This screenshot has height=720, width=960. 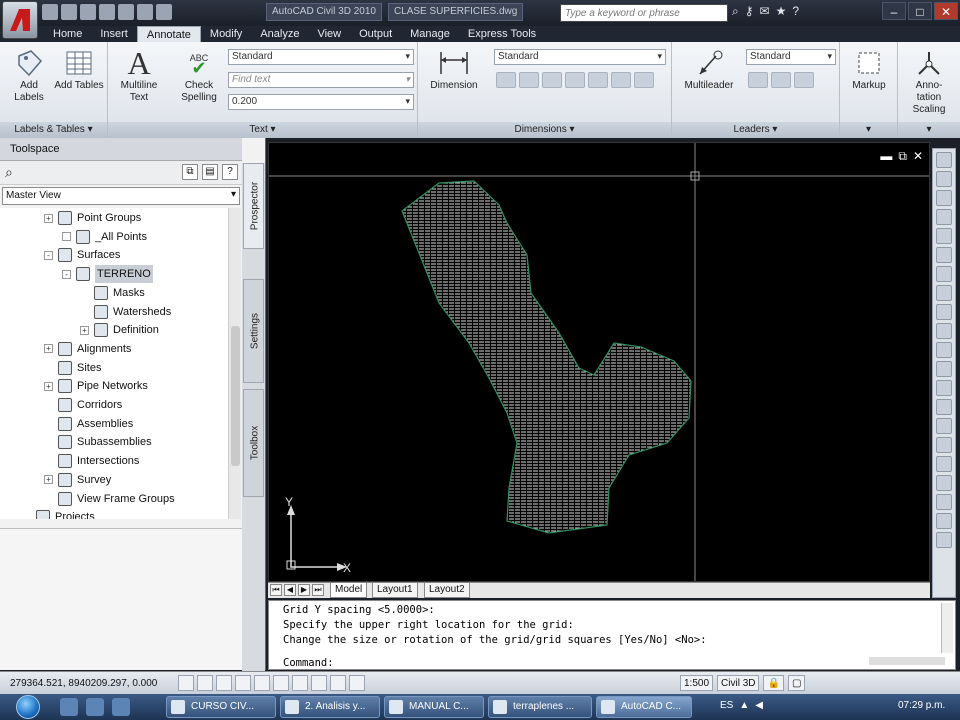 What do you see at coordinates (644, 13) in the screenshot?
I see `help-search-input: Type a keyword or phrase` at bounding box center [644, 13].